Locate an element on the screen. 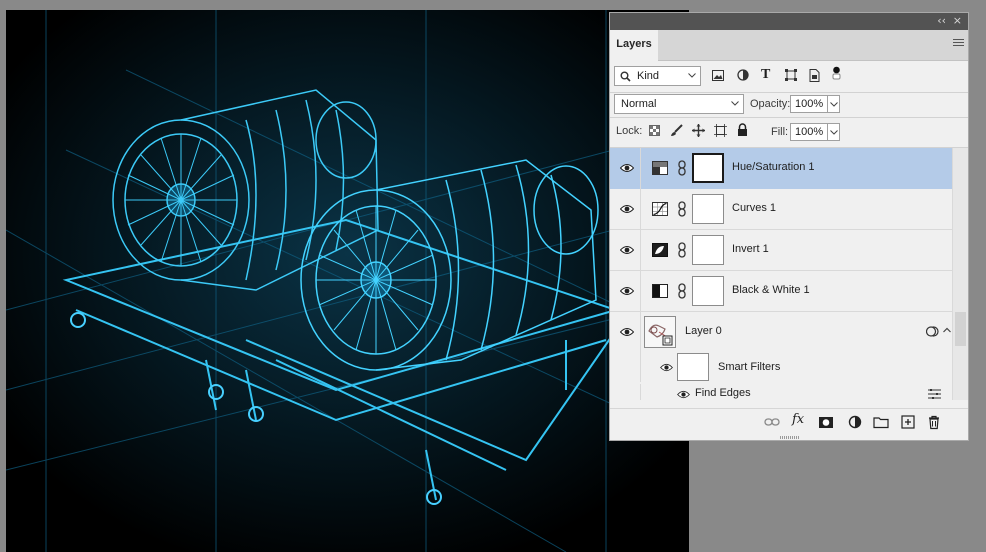 The height and width of the screenshot is (552, 986). layer-list-scrollbar is located at coordinates (960, 274).